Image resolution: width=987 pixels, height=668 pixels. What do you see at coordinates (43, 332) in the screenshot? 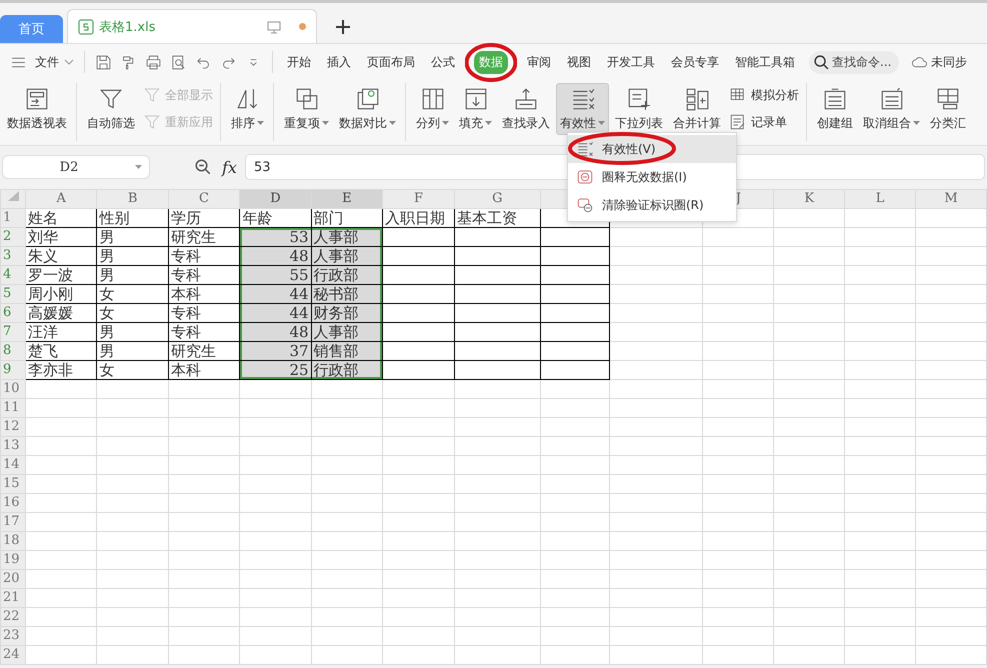
I see `table-cell: 汪洋` at bounding box center [43, 332].